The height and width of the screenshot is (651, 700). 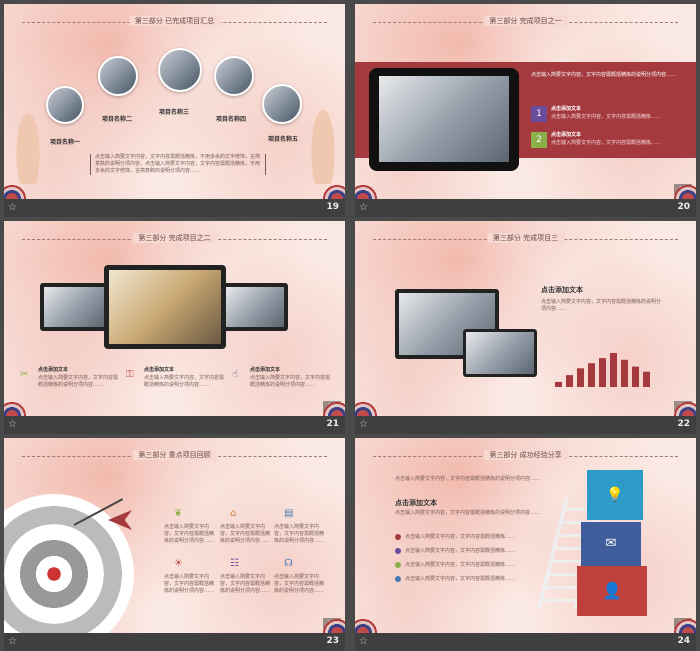 I want to click on meeting-photo, so click(x=444, y=119).